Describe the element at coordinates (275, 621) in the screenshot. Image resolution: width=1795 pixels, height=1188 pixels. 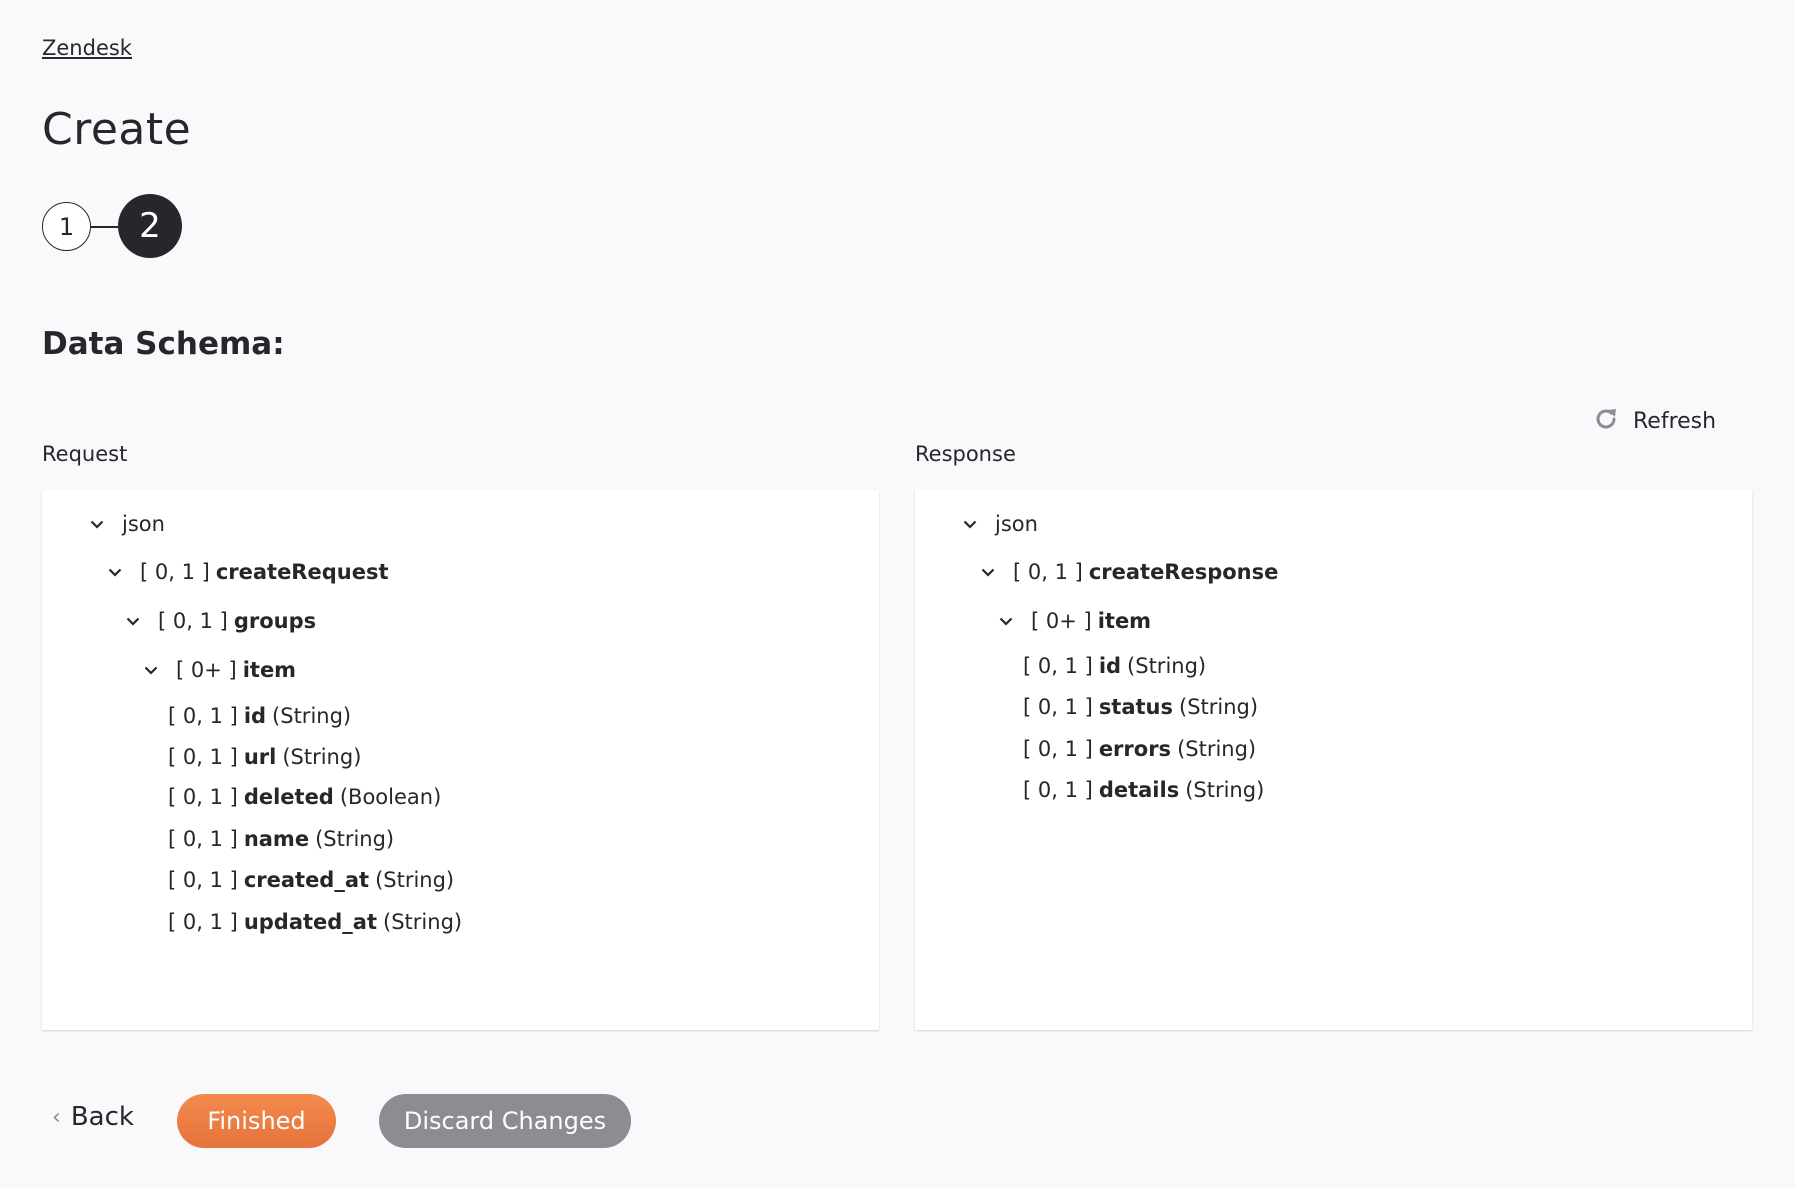
I see `field-name: groups` at that location.